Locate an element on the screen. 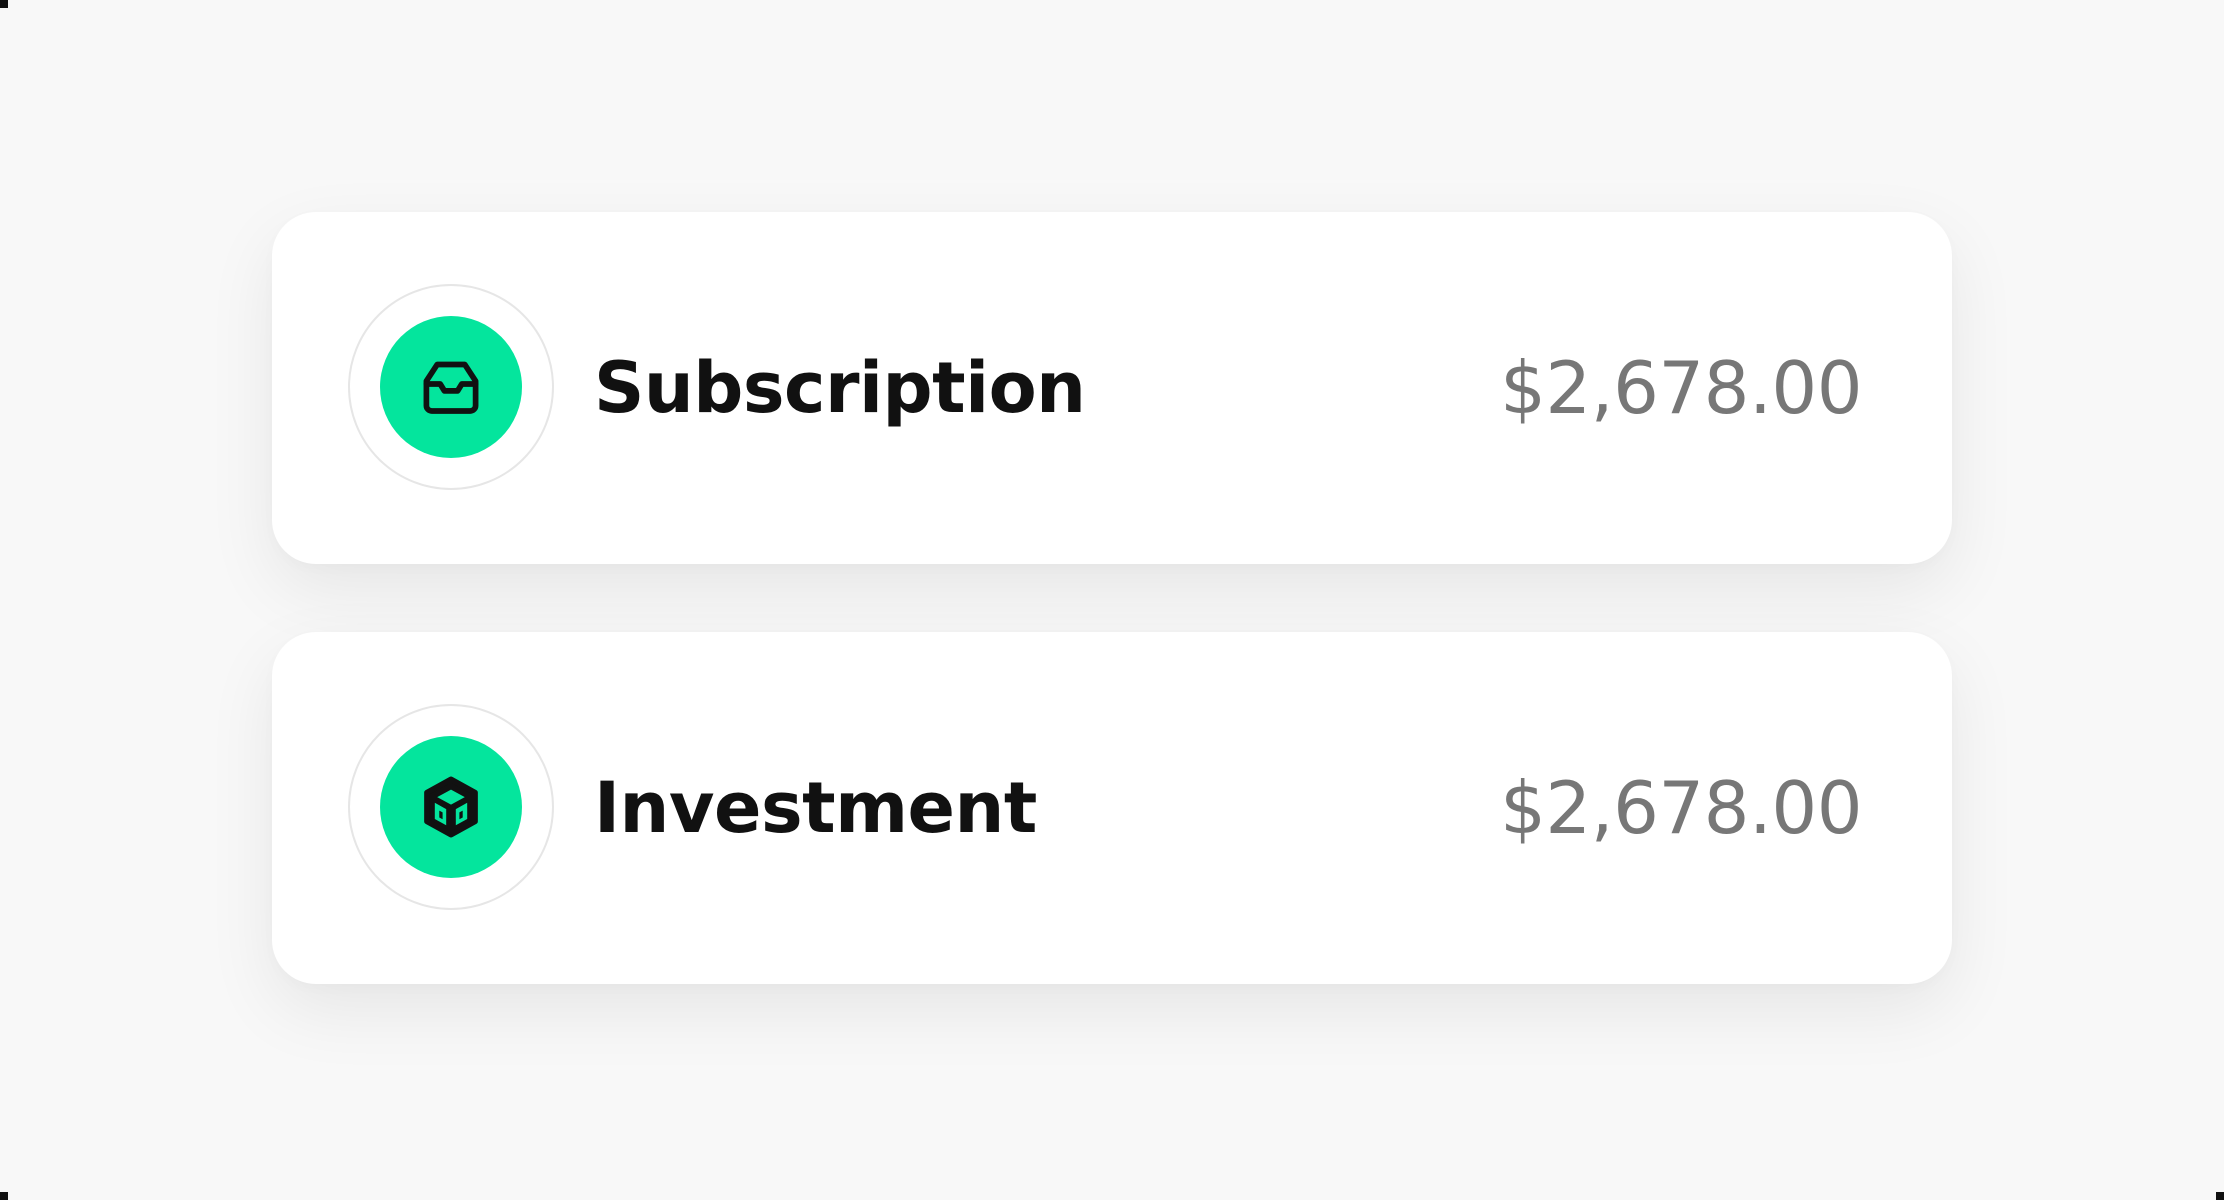 The height and width of the screenshot is (1200, 2224). inbox-icon is located at coordinates (451, 387).